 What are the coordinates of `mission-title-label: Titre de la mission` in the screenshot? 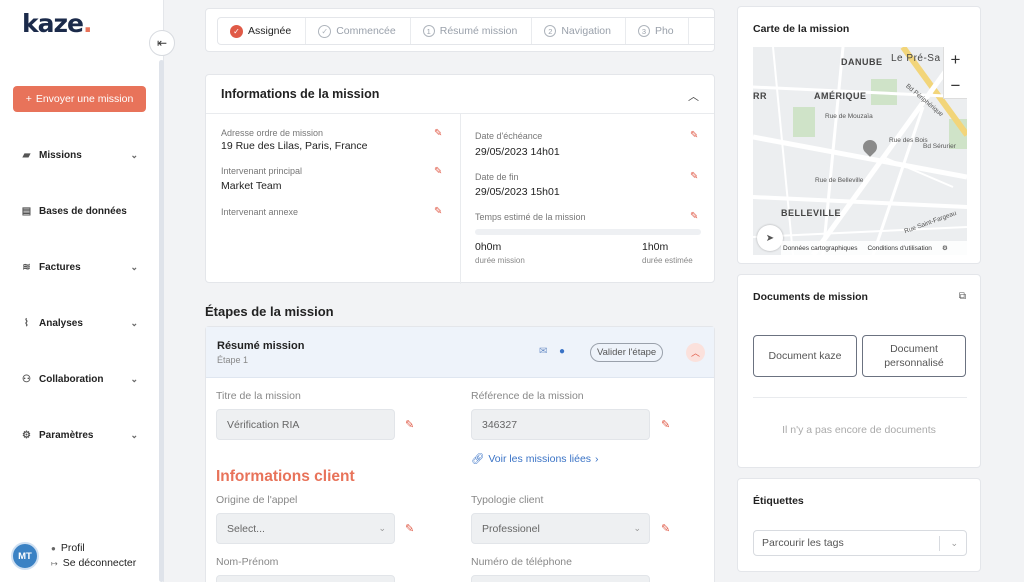 It's located at (258, 396).